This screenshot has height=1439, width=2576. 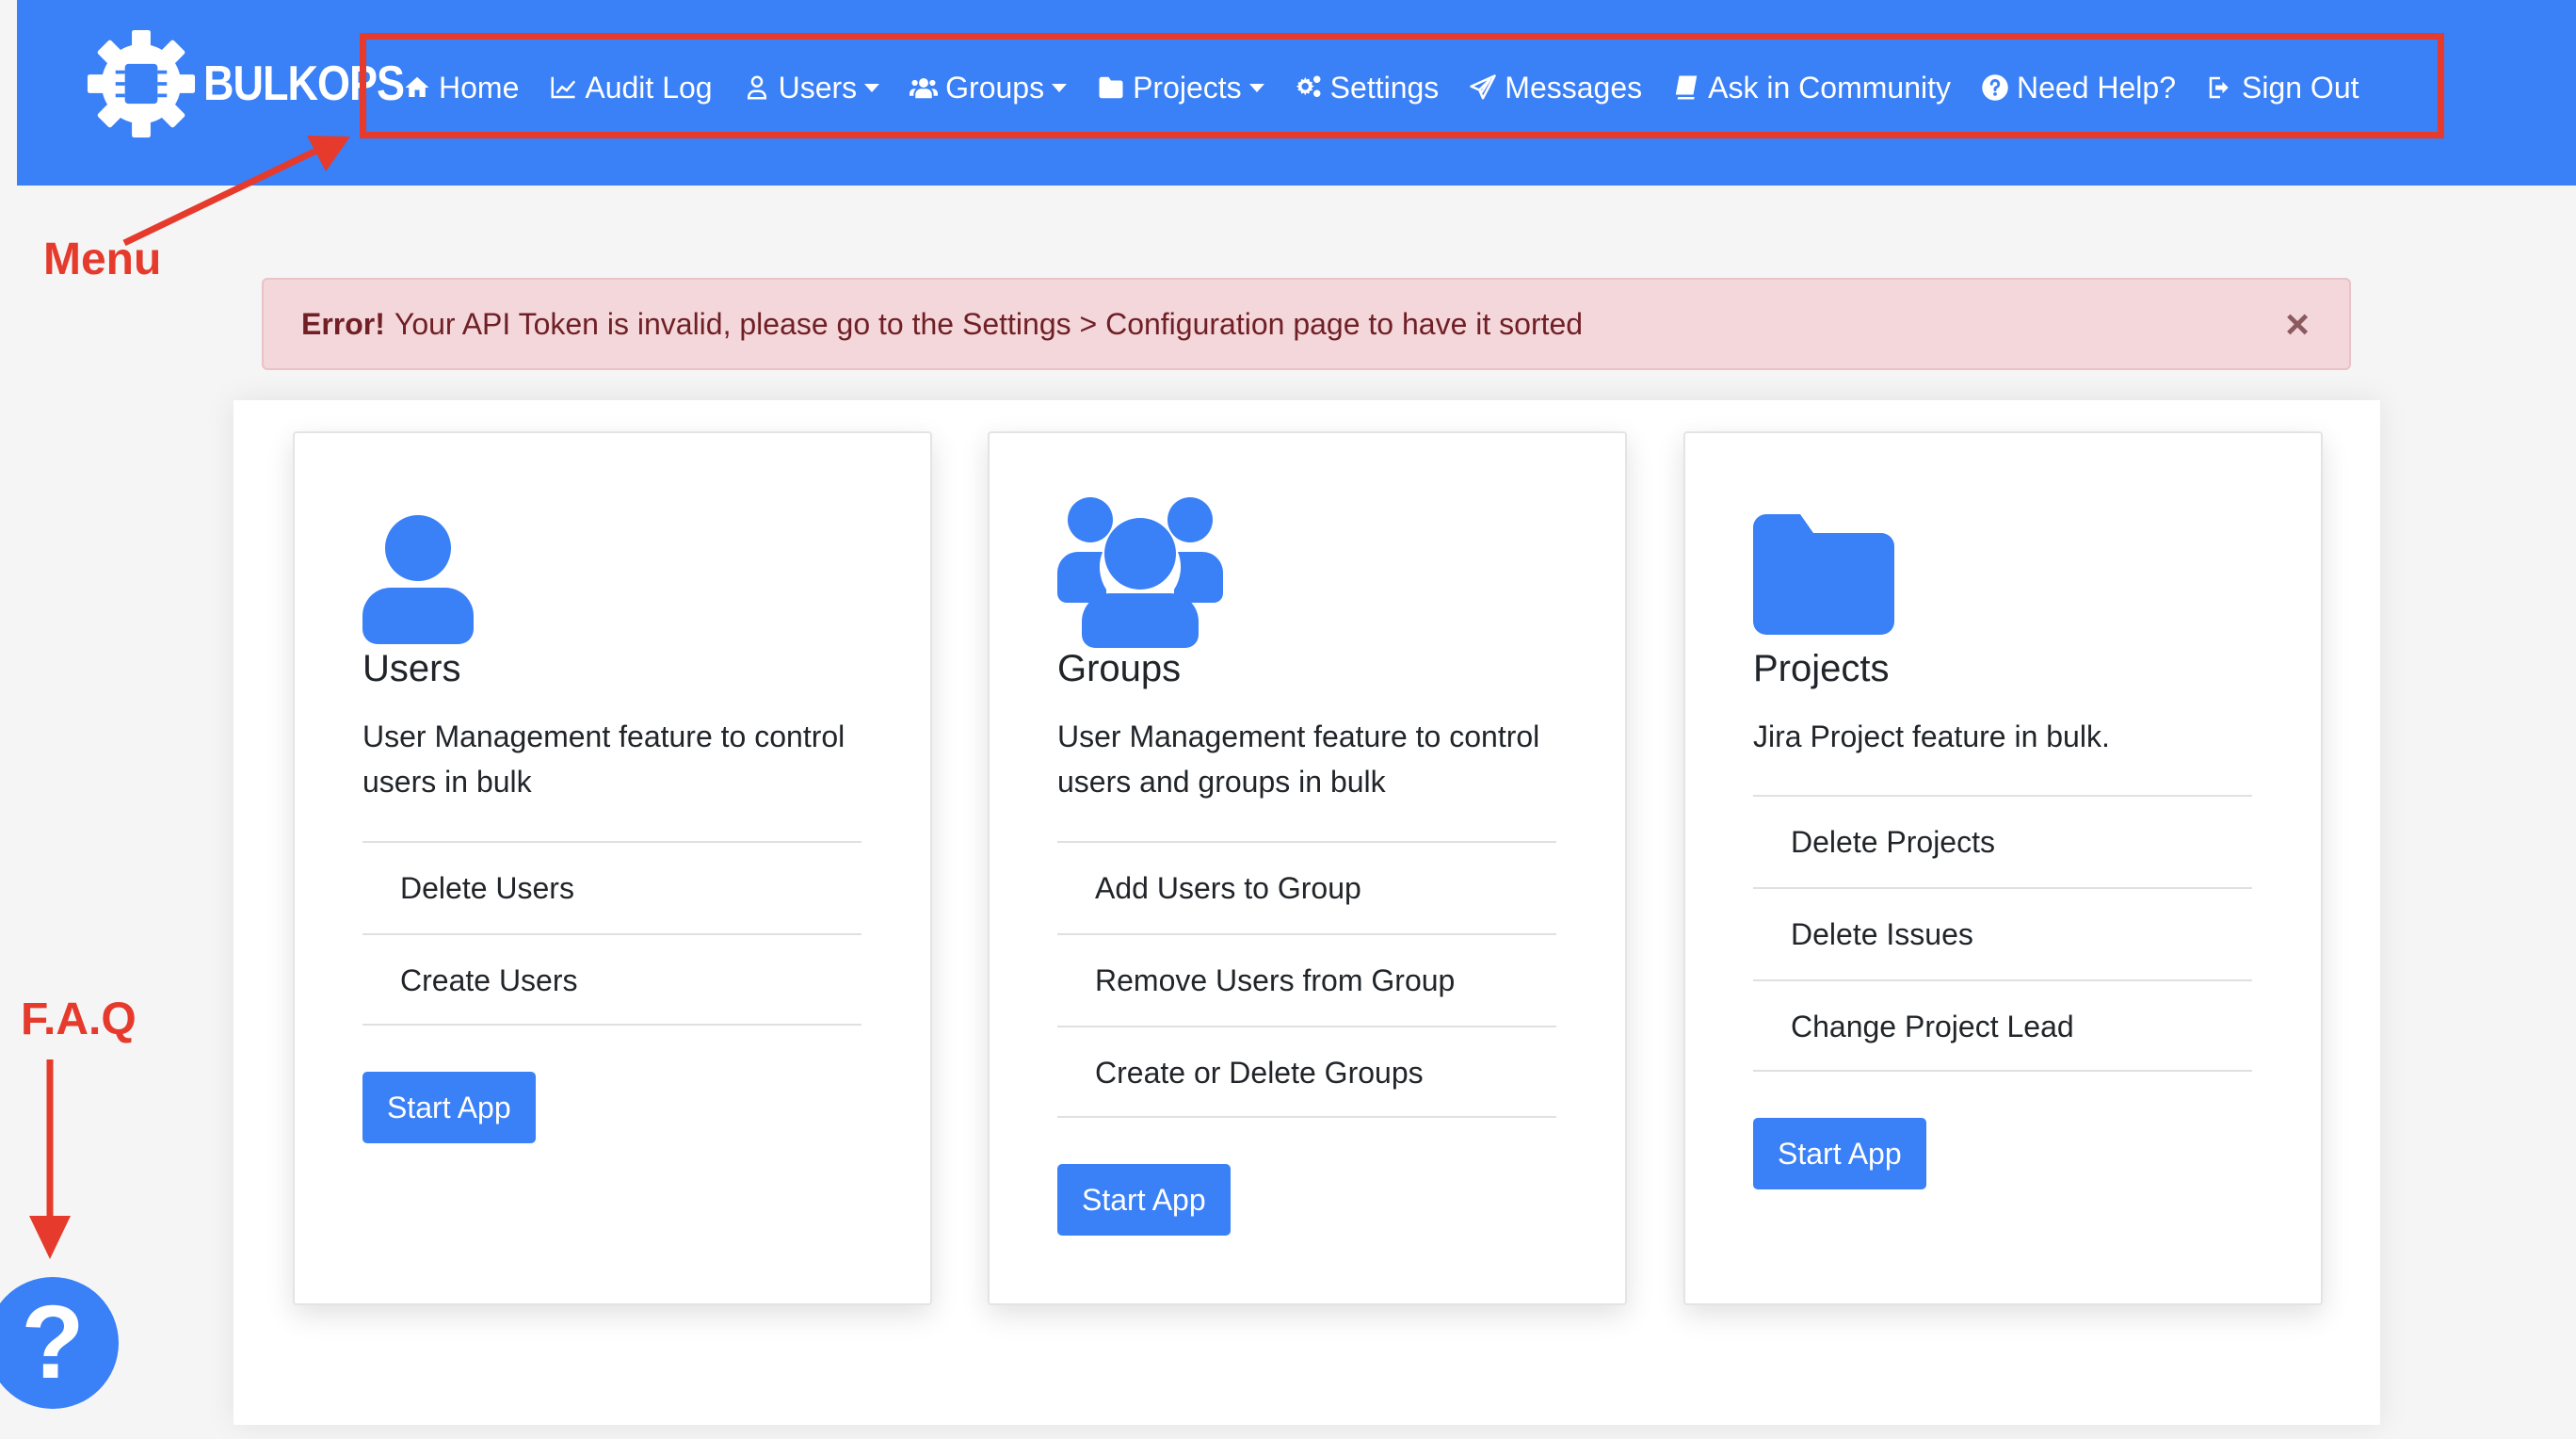 I want to click on question-mark-icon: ?, so click(x=53, y=1342).